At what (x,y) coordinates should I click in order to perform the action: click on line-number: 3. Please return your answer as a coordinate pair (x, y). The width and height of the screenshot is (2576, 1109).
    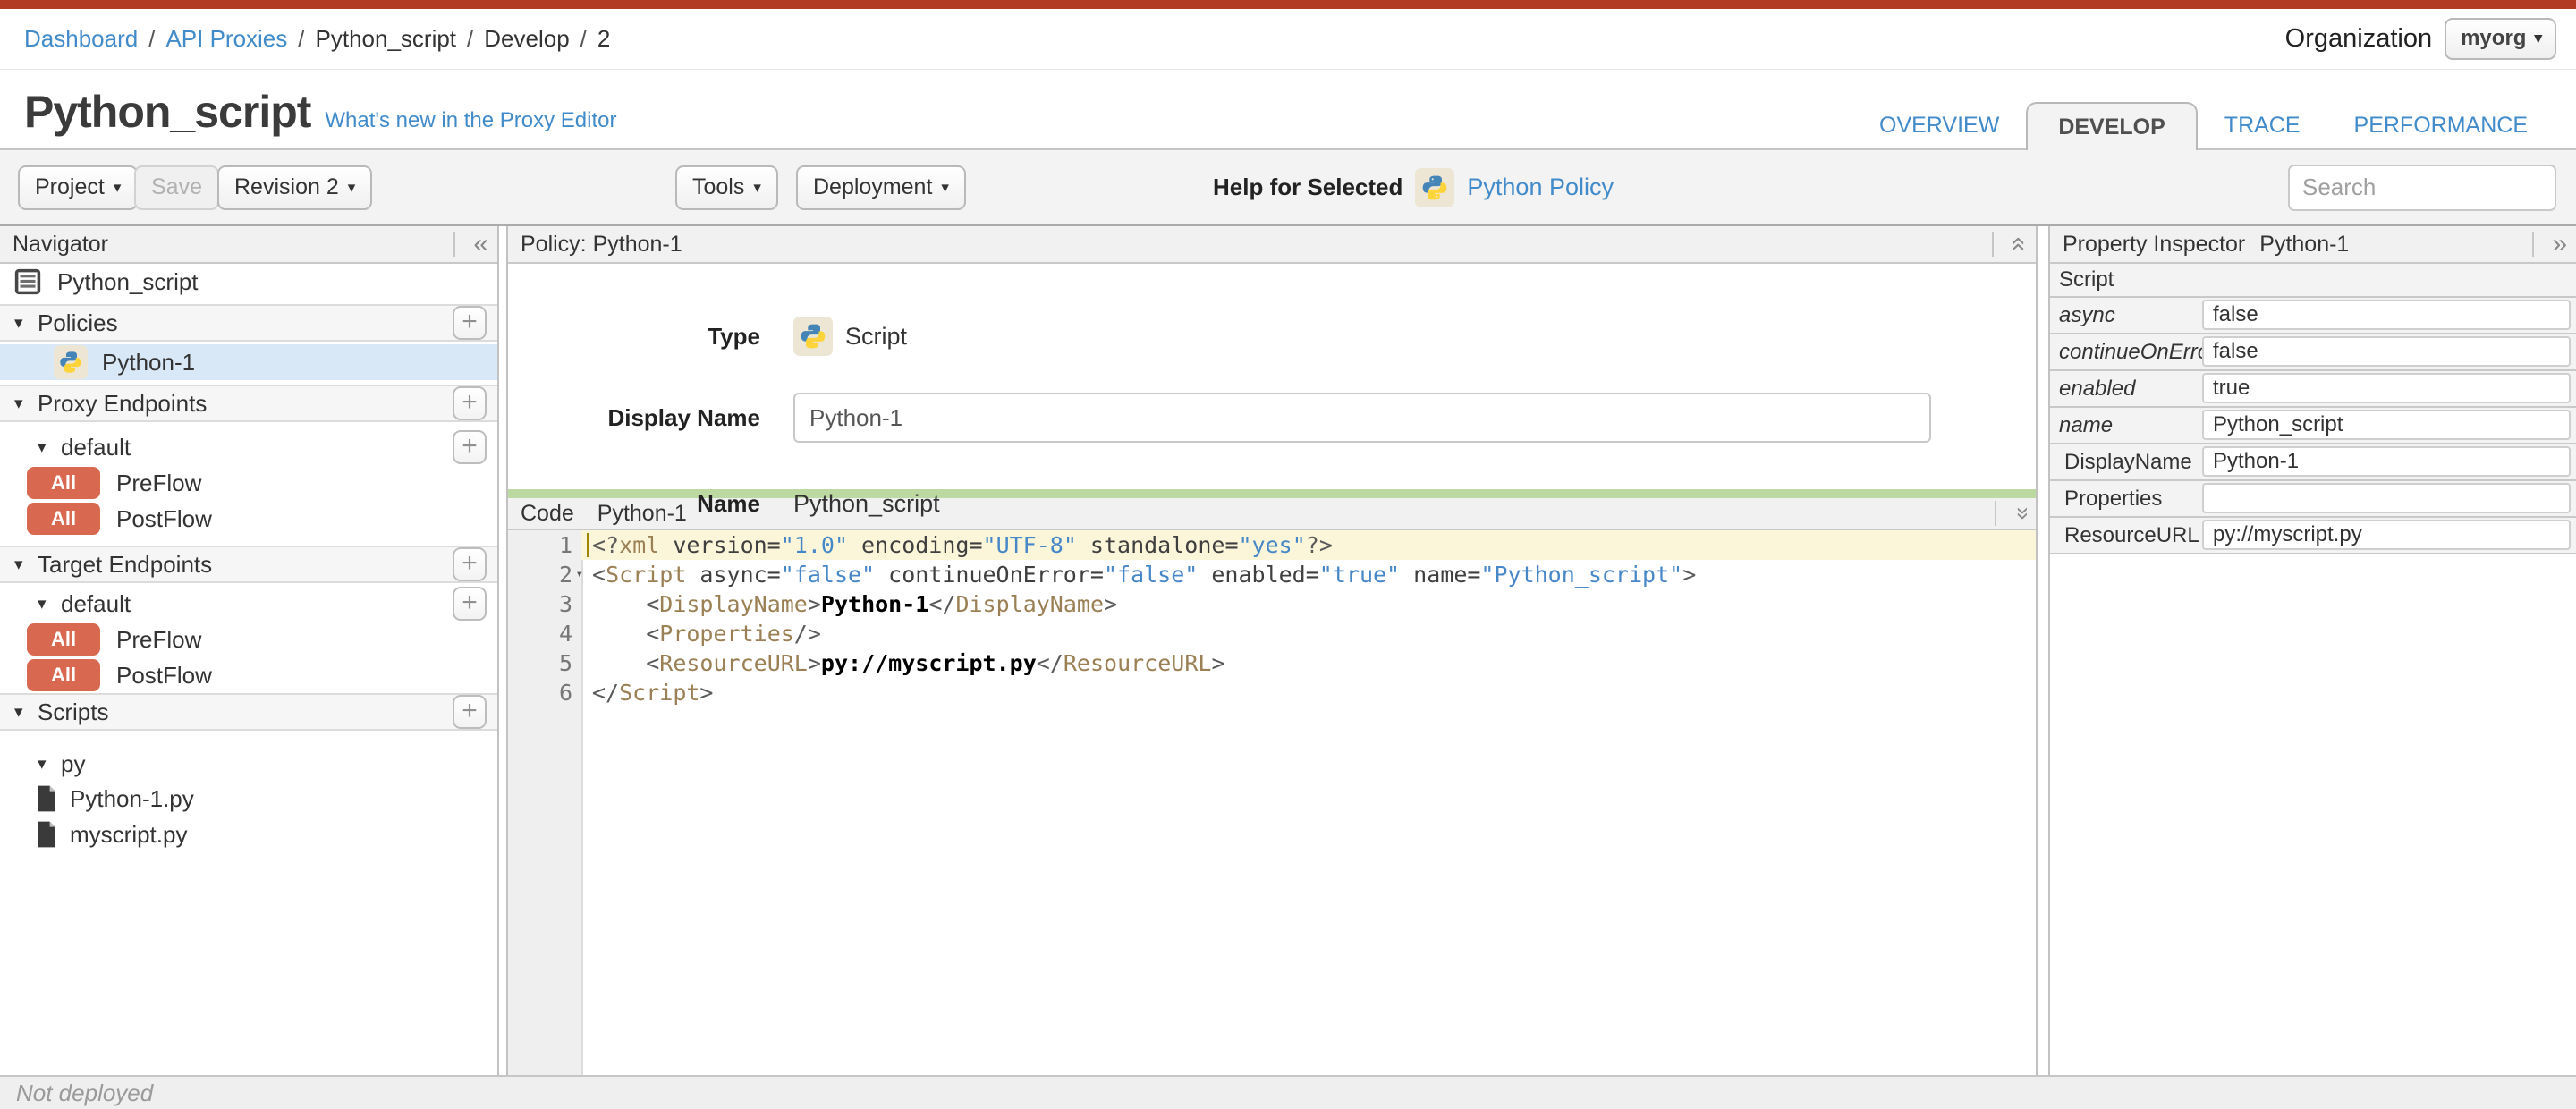
    Looking at the image, I should click on (565, 604).